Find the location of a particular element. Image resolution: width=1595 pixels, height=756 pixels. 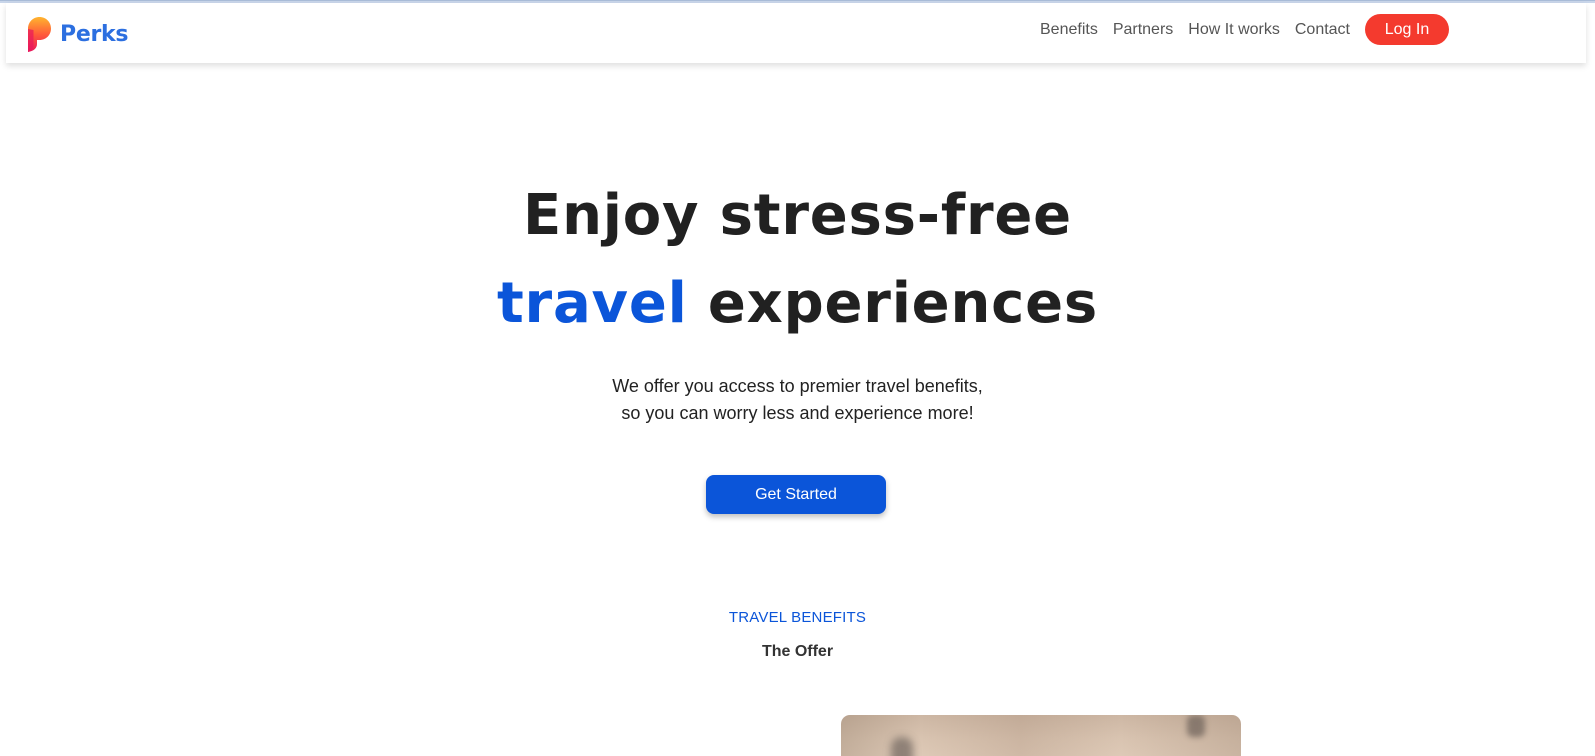

section-eyebrow: TRAVEL BENEFITS is located at coordinates (797, 617).